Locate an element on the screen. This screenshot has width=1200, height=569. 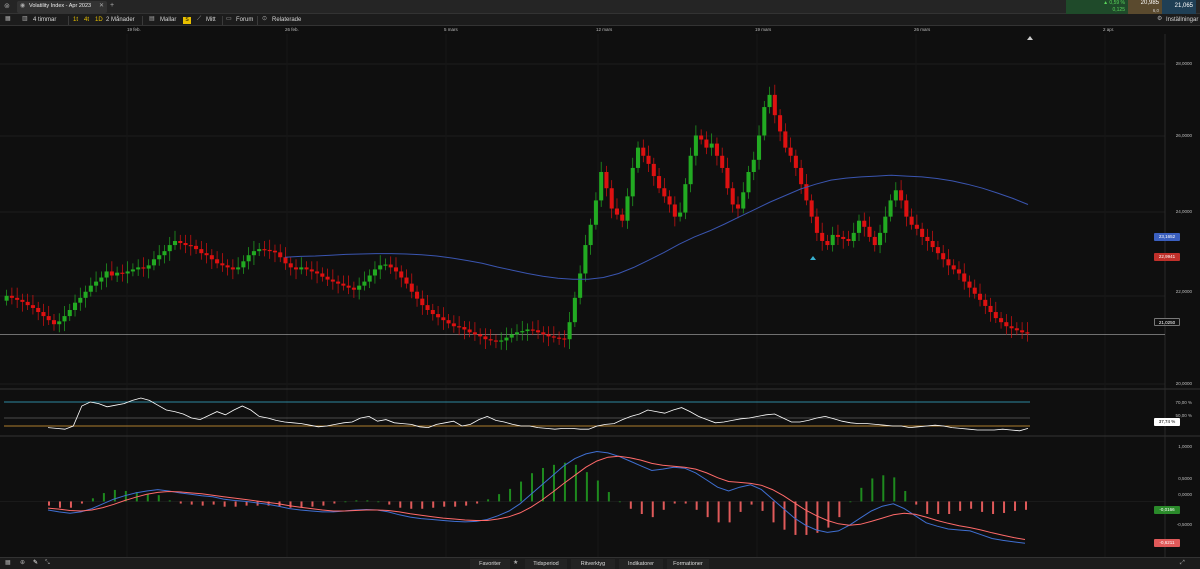
star-icon: ★ is located at coordinates (515, 563).